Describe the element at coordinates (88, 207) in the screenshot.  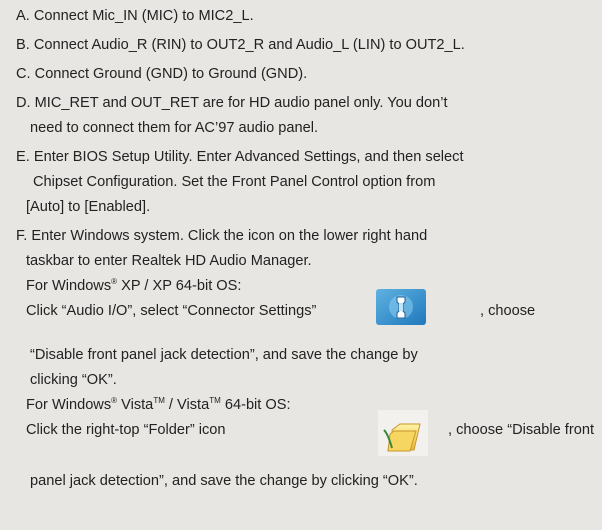
I see `step-e-line3: [Auto] to [Enabled].` at that location.